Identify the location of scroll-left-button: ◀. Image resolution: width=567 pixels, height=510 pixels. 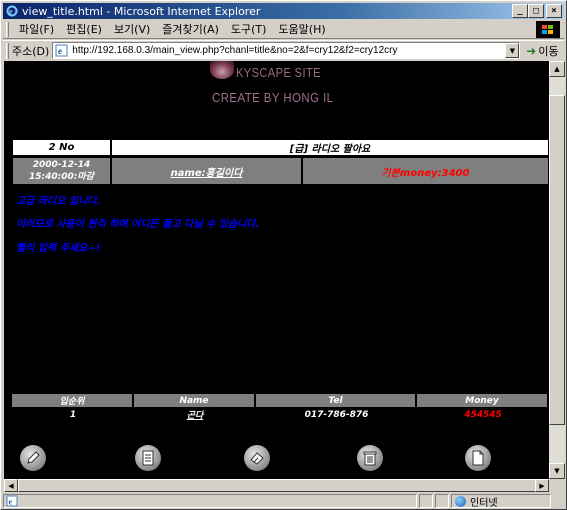
(11, 485).